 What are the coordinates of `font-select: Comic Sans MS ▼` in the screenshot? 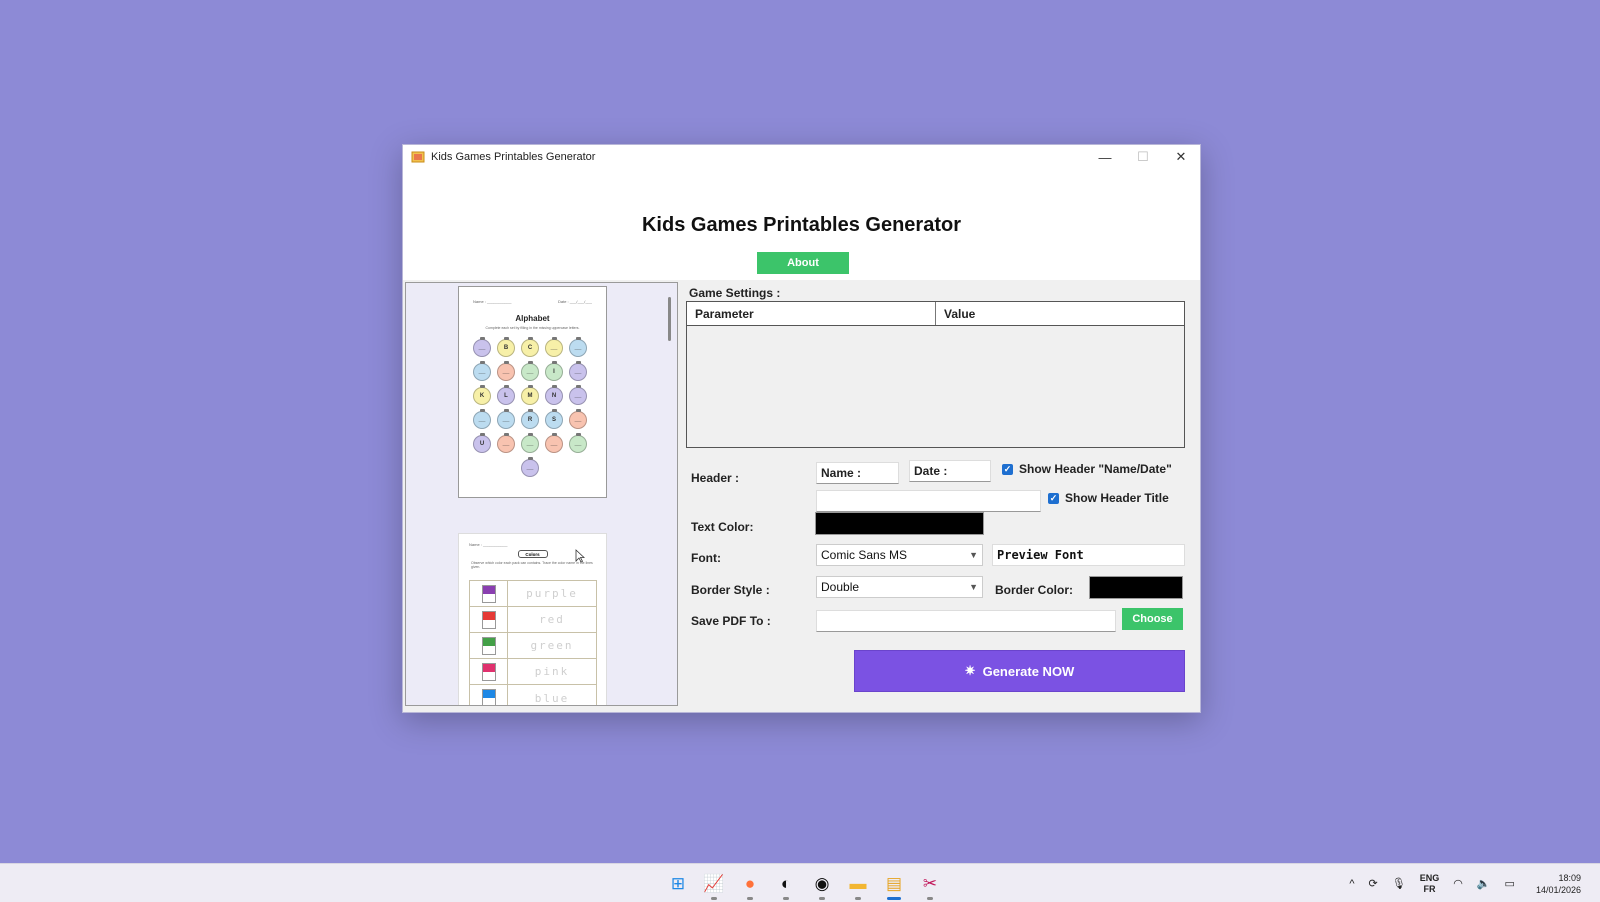 It's located at (899, 555).